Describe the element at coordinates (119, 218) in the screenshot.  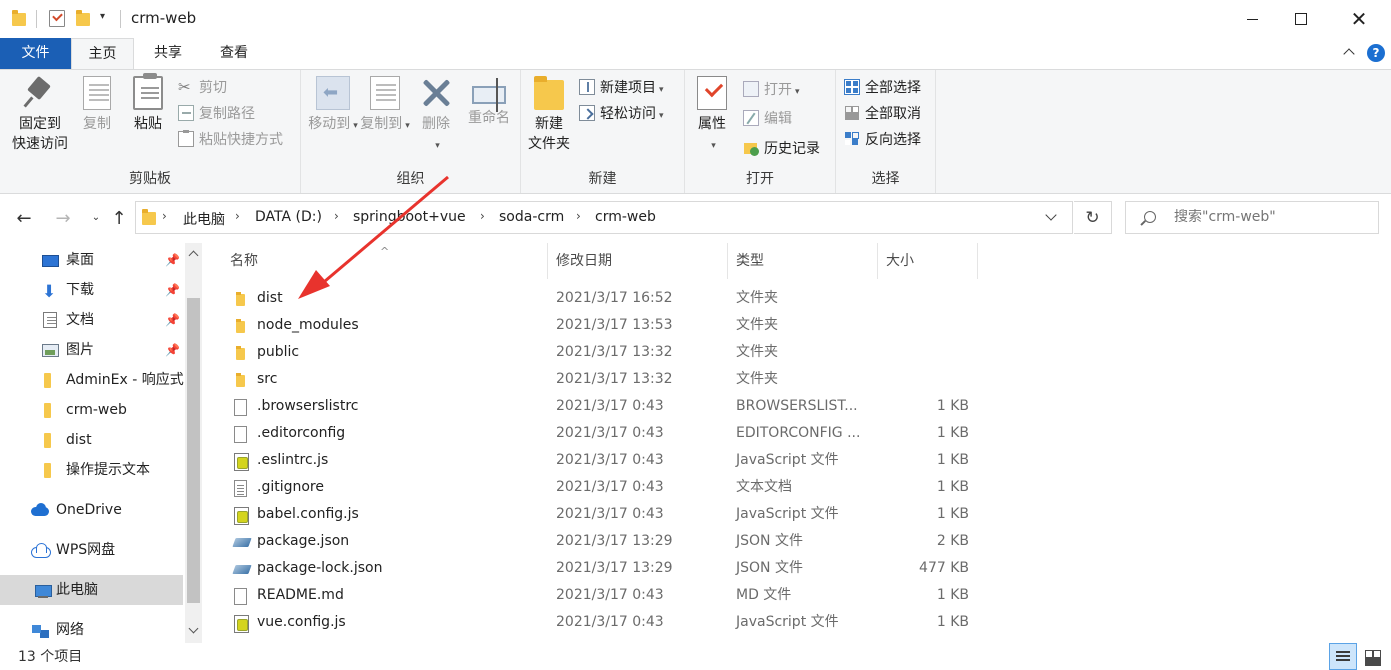
I see `up-button: ↑` at that location.